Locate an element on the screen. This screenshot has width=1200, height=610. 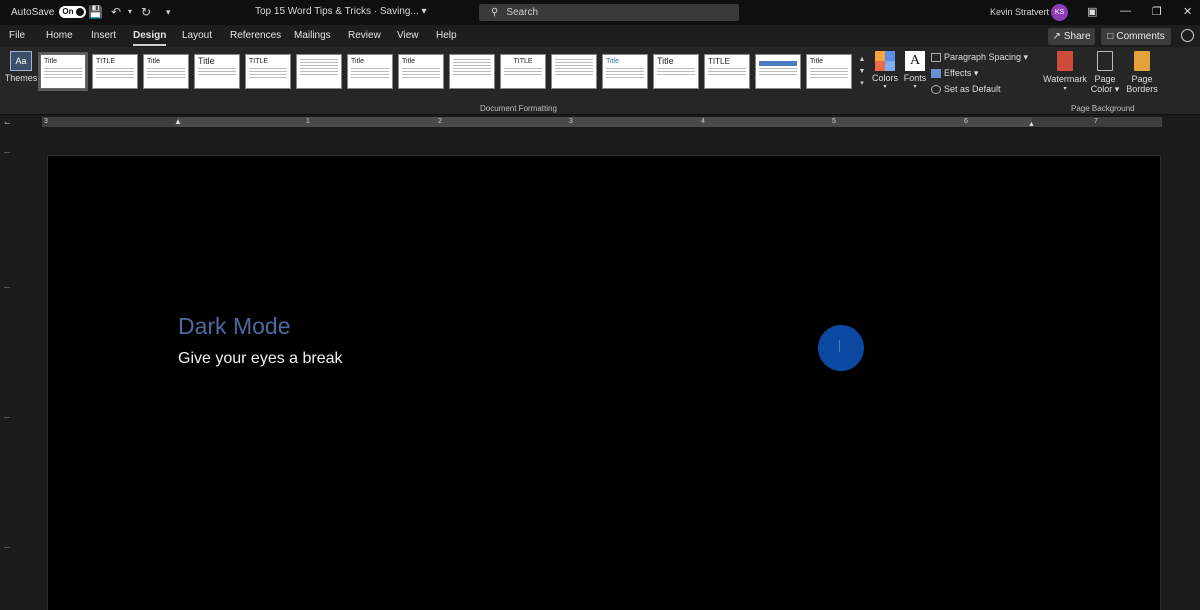
autosave-control: AutoSave On is located at coordinates (49, 12).